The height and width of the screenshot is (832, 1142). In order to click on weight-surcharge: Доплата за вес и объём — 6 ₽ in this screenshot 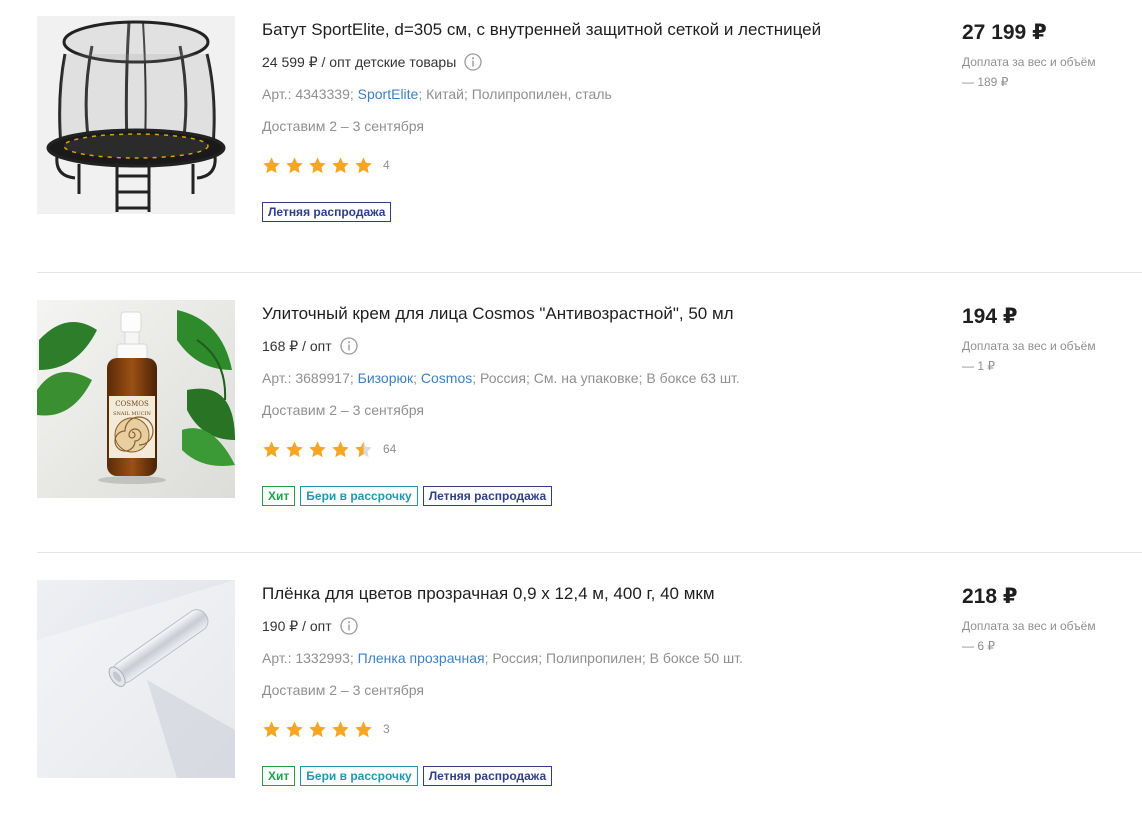, I will do `click(1029, 636)`.